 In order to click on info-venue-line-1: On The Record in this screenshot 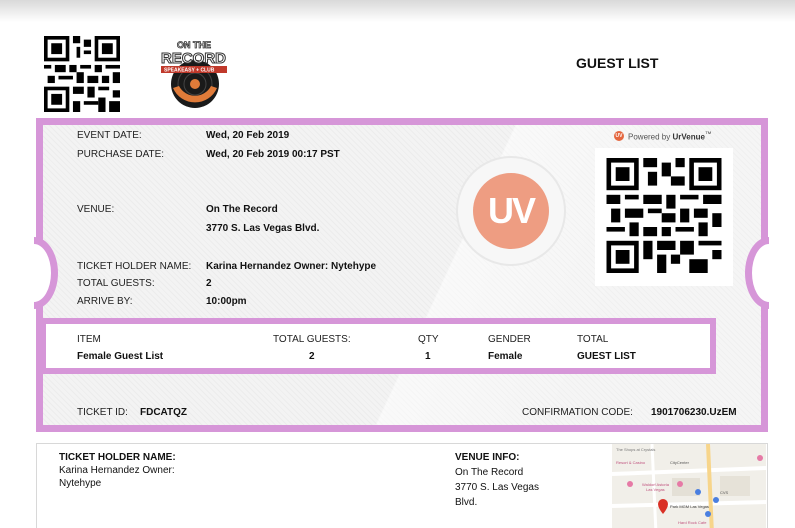, I will do `click(489, 472)`.